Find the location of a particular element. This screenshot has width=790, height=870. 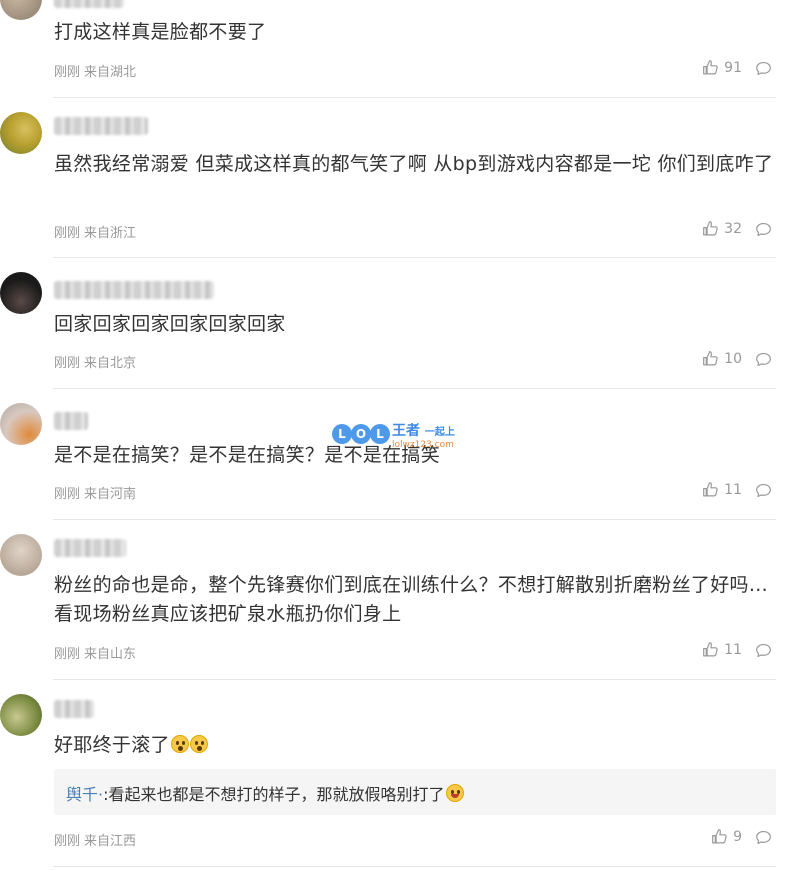

comment-meta: 刚刚 来自江西 is located at coordinates (97, 839).